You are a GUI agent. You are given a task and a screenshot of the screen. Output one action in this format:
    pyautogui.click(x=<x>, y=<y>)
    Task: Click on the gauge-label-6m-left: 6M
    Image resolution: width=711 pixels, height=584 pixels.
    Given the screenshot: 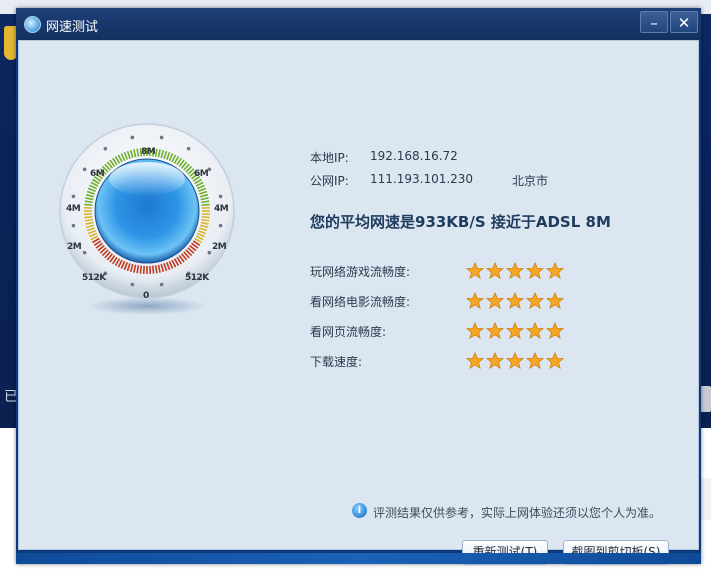 What is the action you would take?
    pyautogui.click(x=97, y=174)
    